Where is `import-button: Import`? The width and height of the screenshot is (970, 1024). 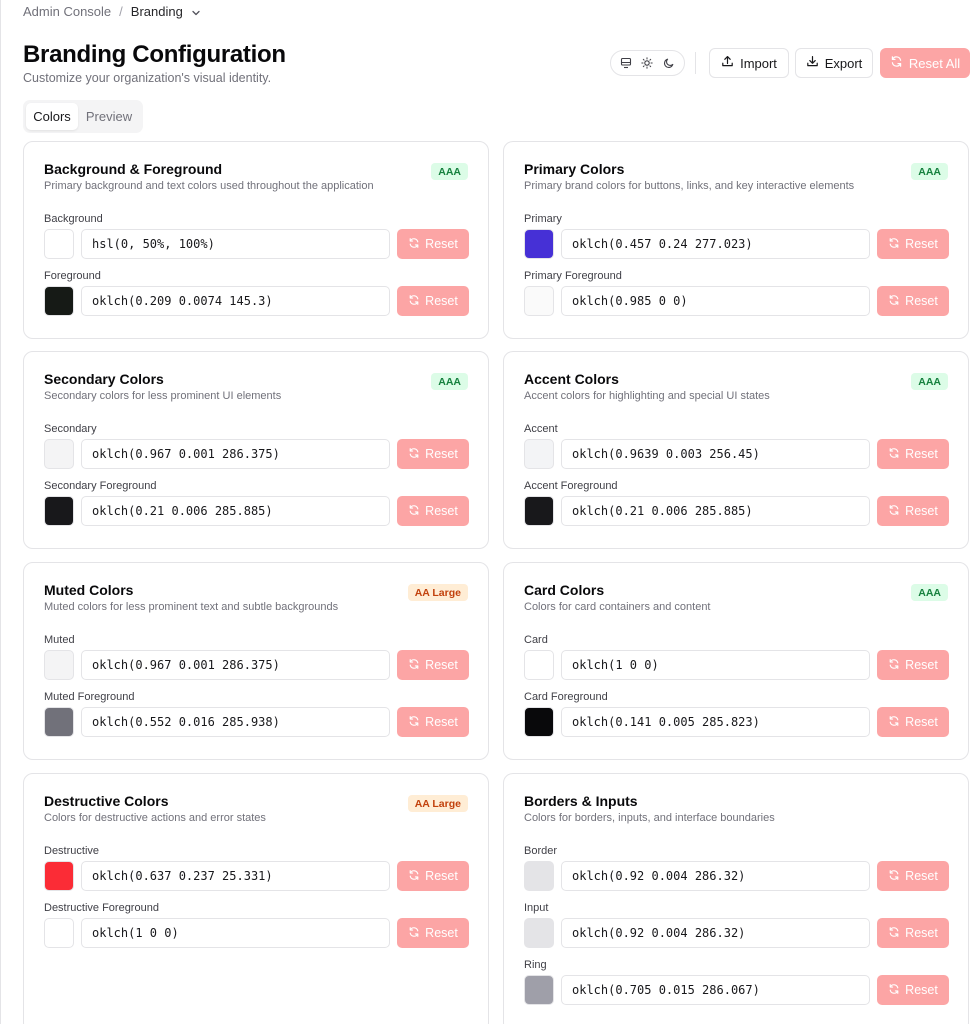 import-button: Import is located at coordinates (749, 63).